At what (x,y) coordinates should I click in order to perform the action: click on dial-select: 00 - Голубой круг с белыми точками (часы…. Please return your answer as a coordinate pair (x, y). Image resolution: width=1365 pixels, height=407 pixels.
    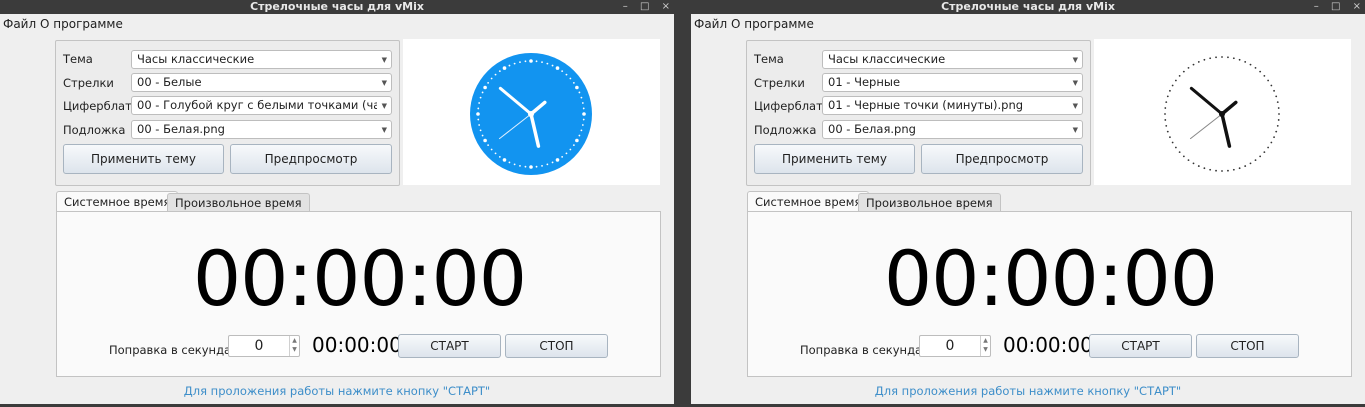
    Looking at the image, I should click on (261, 105).